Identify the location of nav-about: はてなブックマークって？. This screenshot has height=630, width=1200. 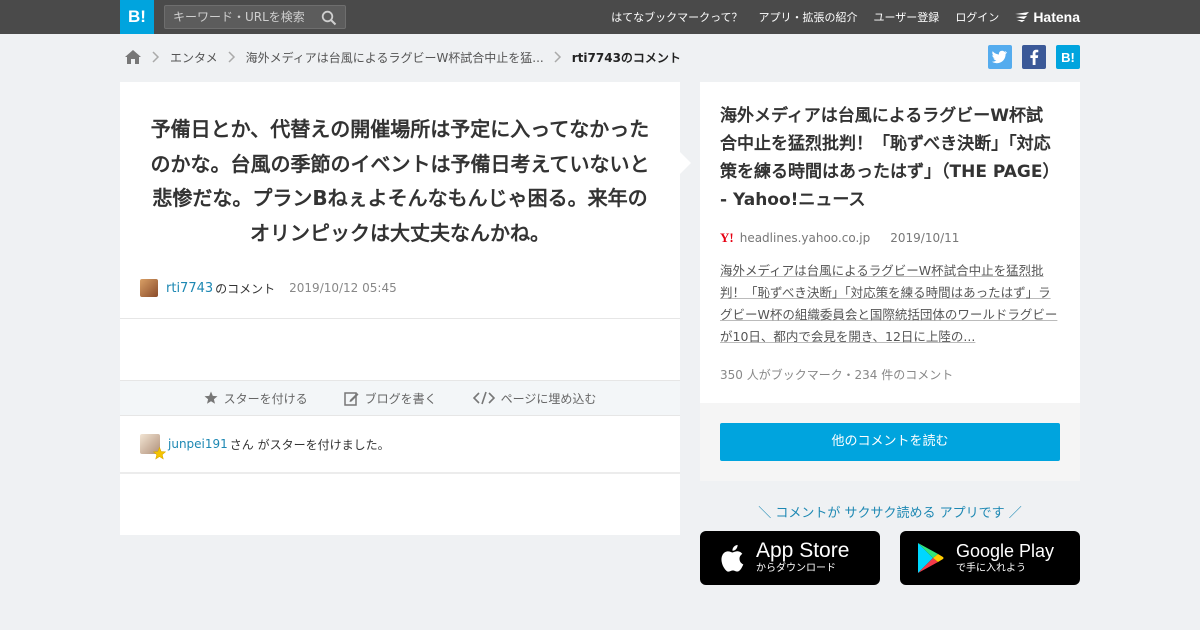
(676, 17).